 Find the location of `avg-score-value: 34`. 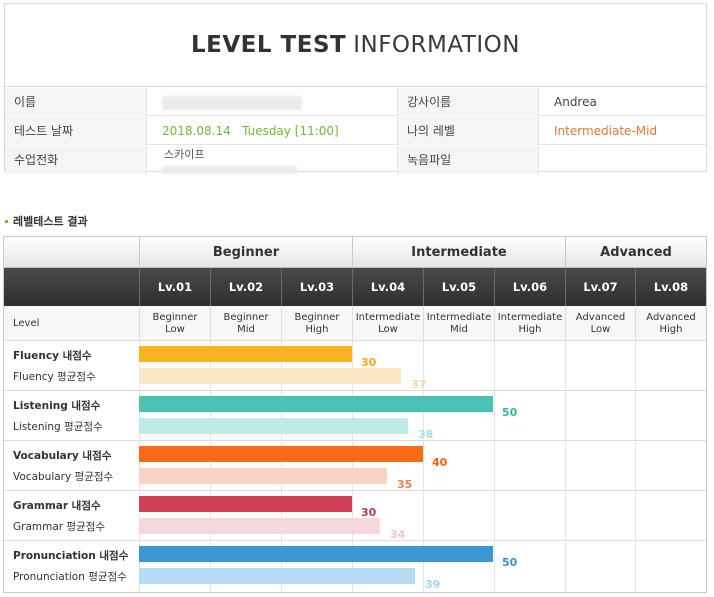

avg-score-value: 34 is located at coordinates (398, 534).